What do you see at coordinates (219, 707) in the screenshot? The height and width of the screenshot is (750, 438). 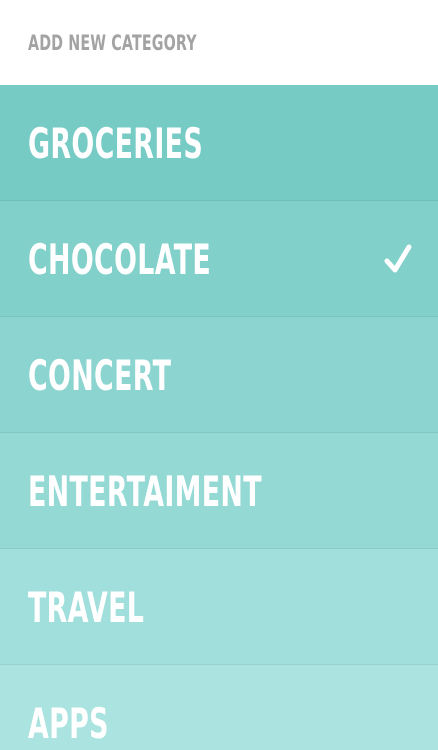 I see `category-item-apps: APPS` at bounding box center [219, 707].